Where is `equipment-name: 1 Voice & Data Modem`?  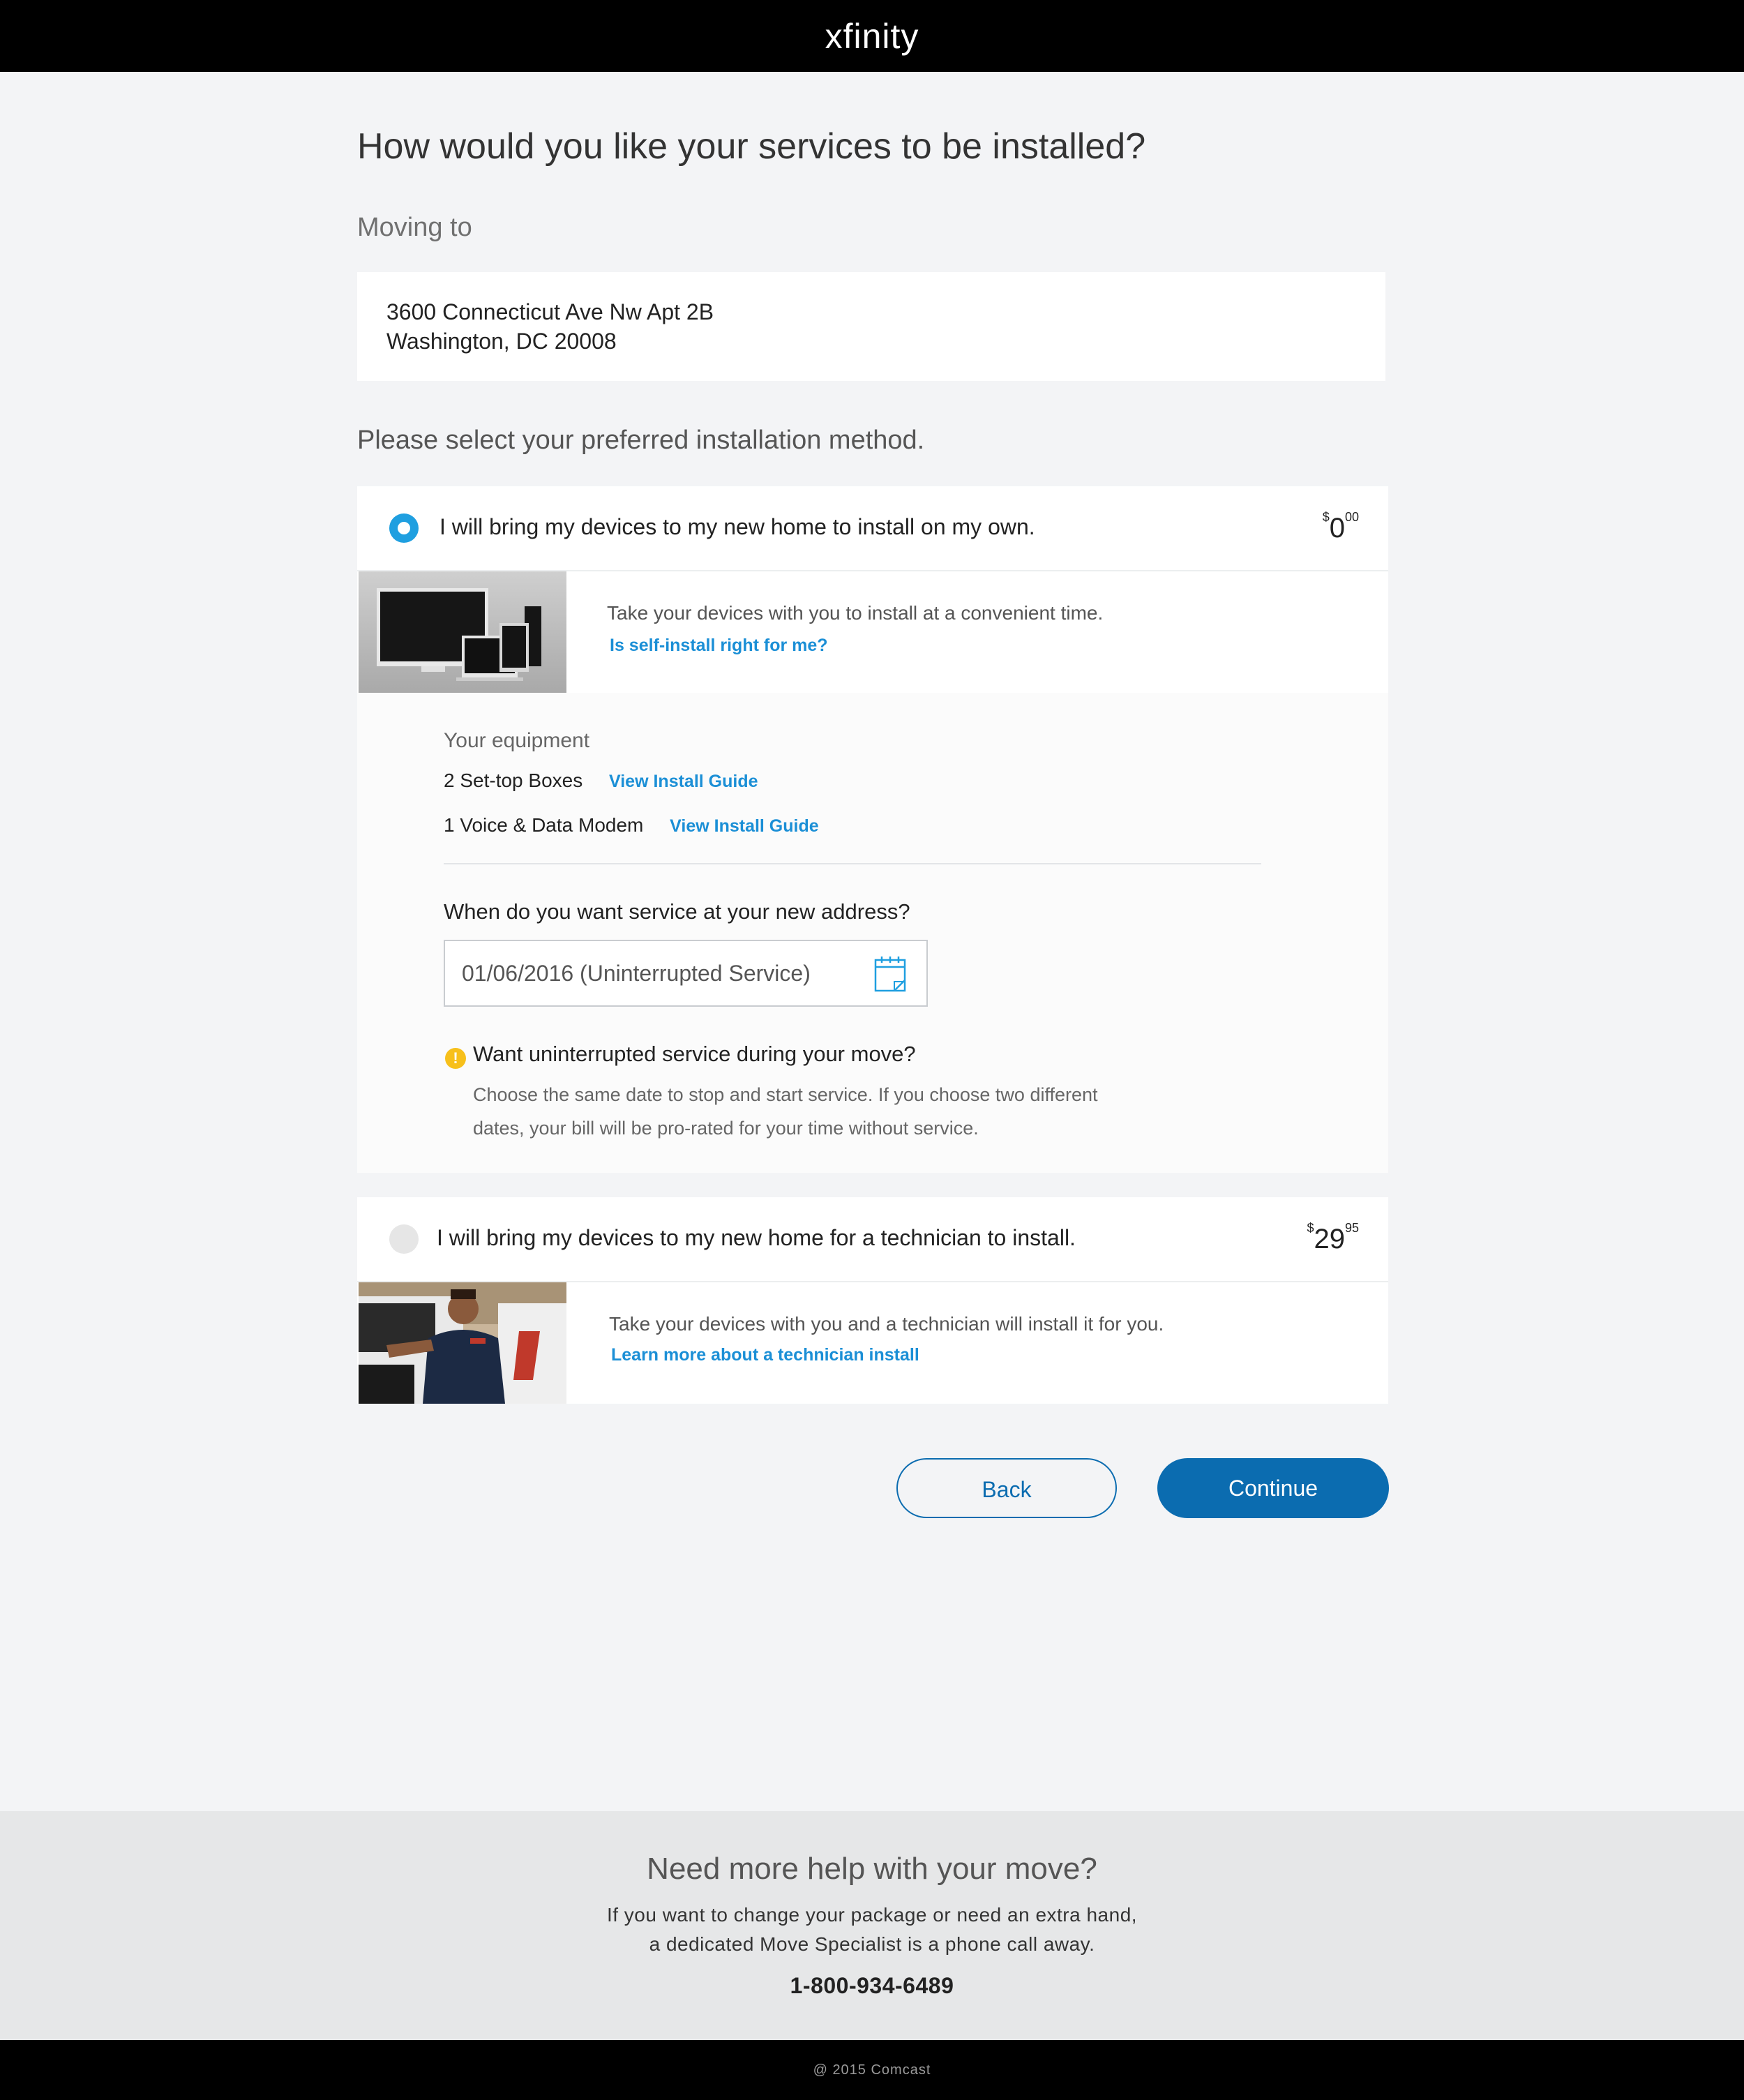
equipment-name: 1 Voice & Data Modem is located at coordinates (544, 825).